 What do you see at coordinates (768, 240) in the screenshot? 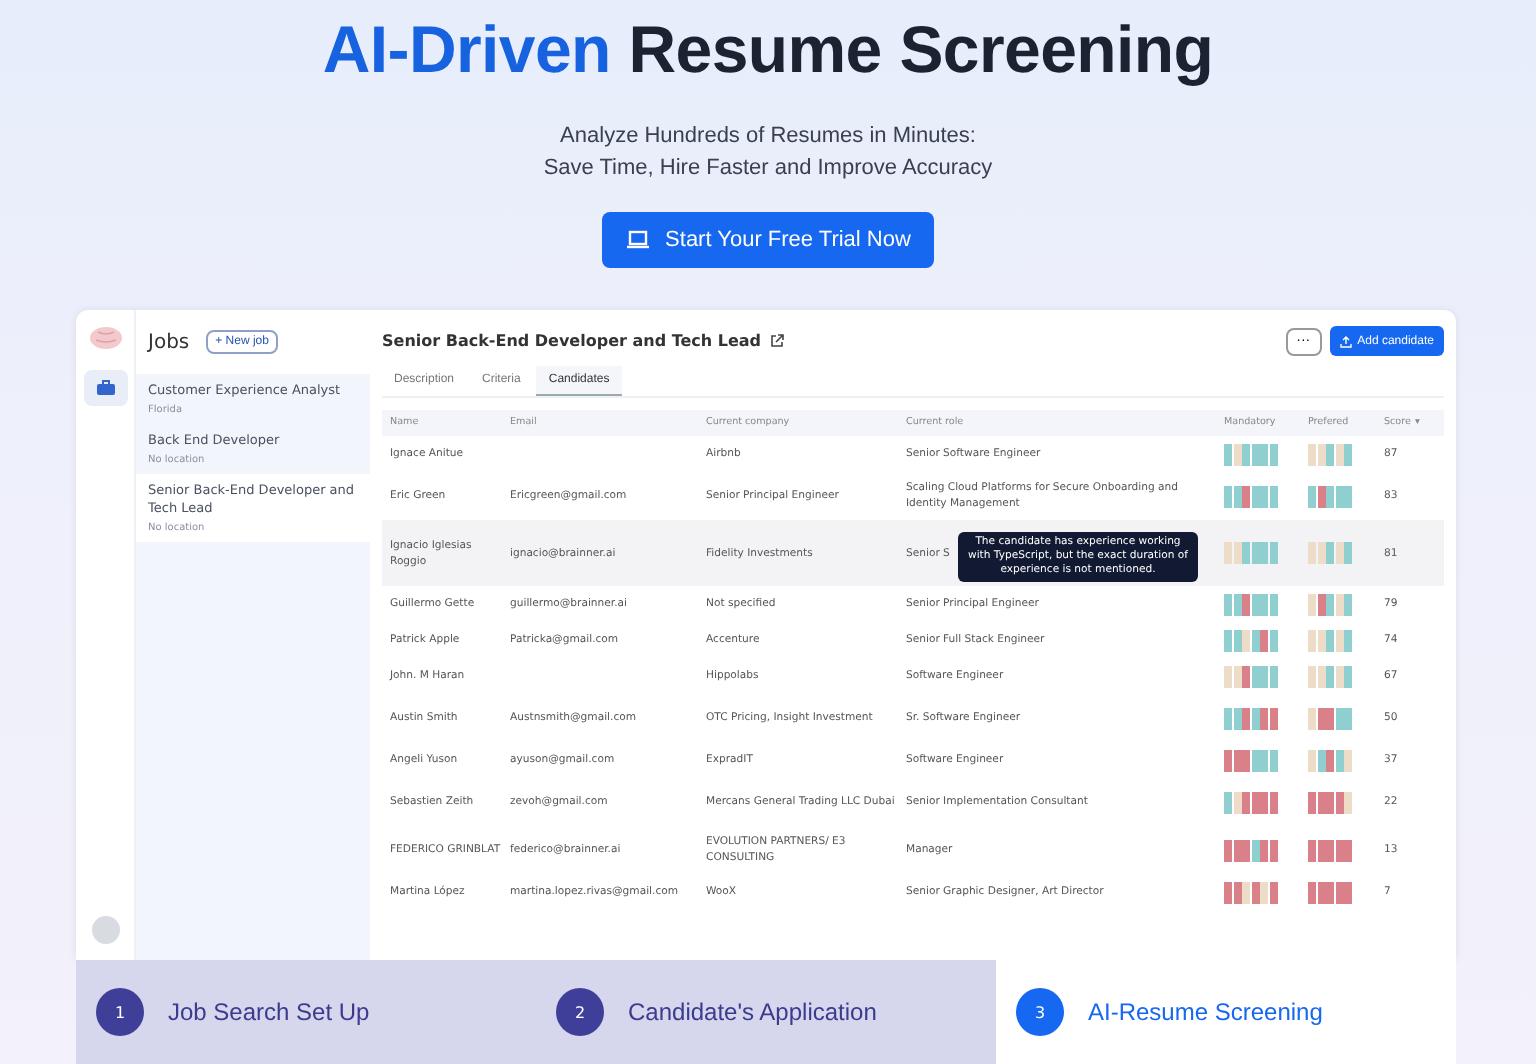
I see `trial-button: Start Your Free Trial Now` at bounding box center [768, 240].